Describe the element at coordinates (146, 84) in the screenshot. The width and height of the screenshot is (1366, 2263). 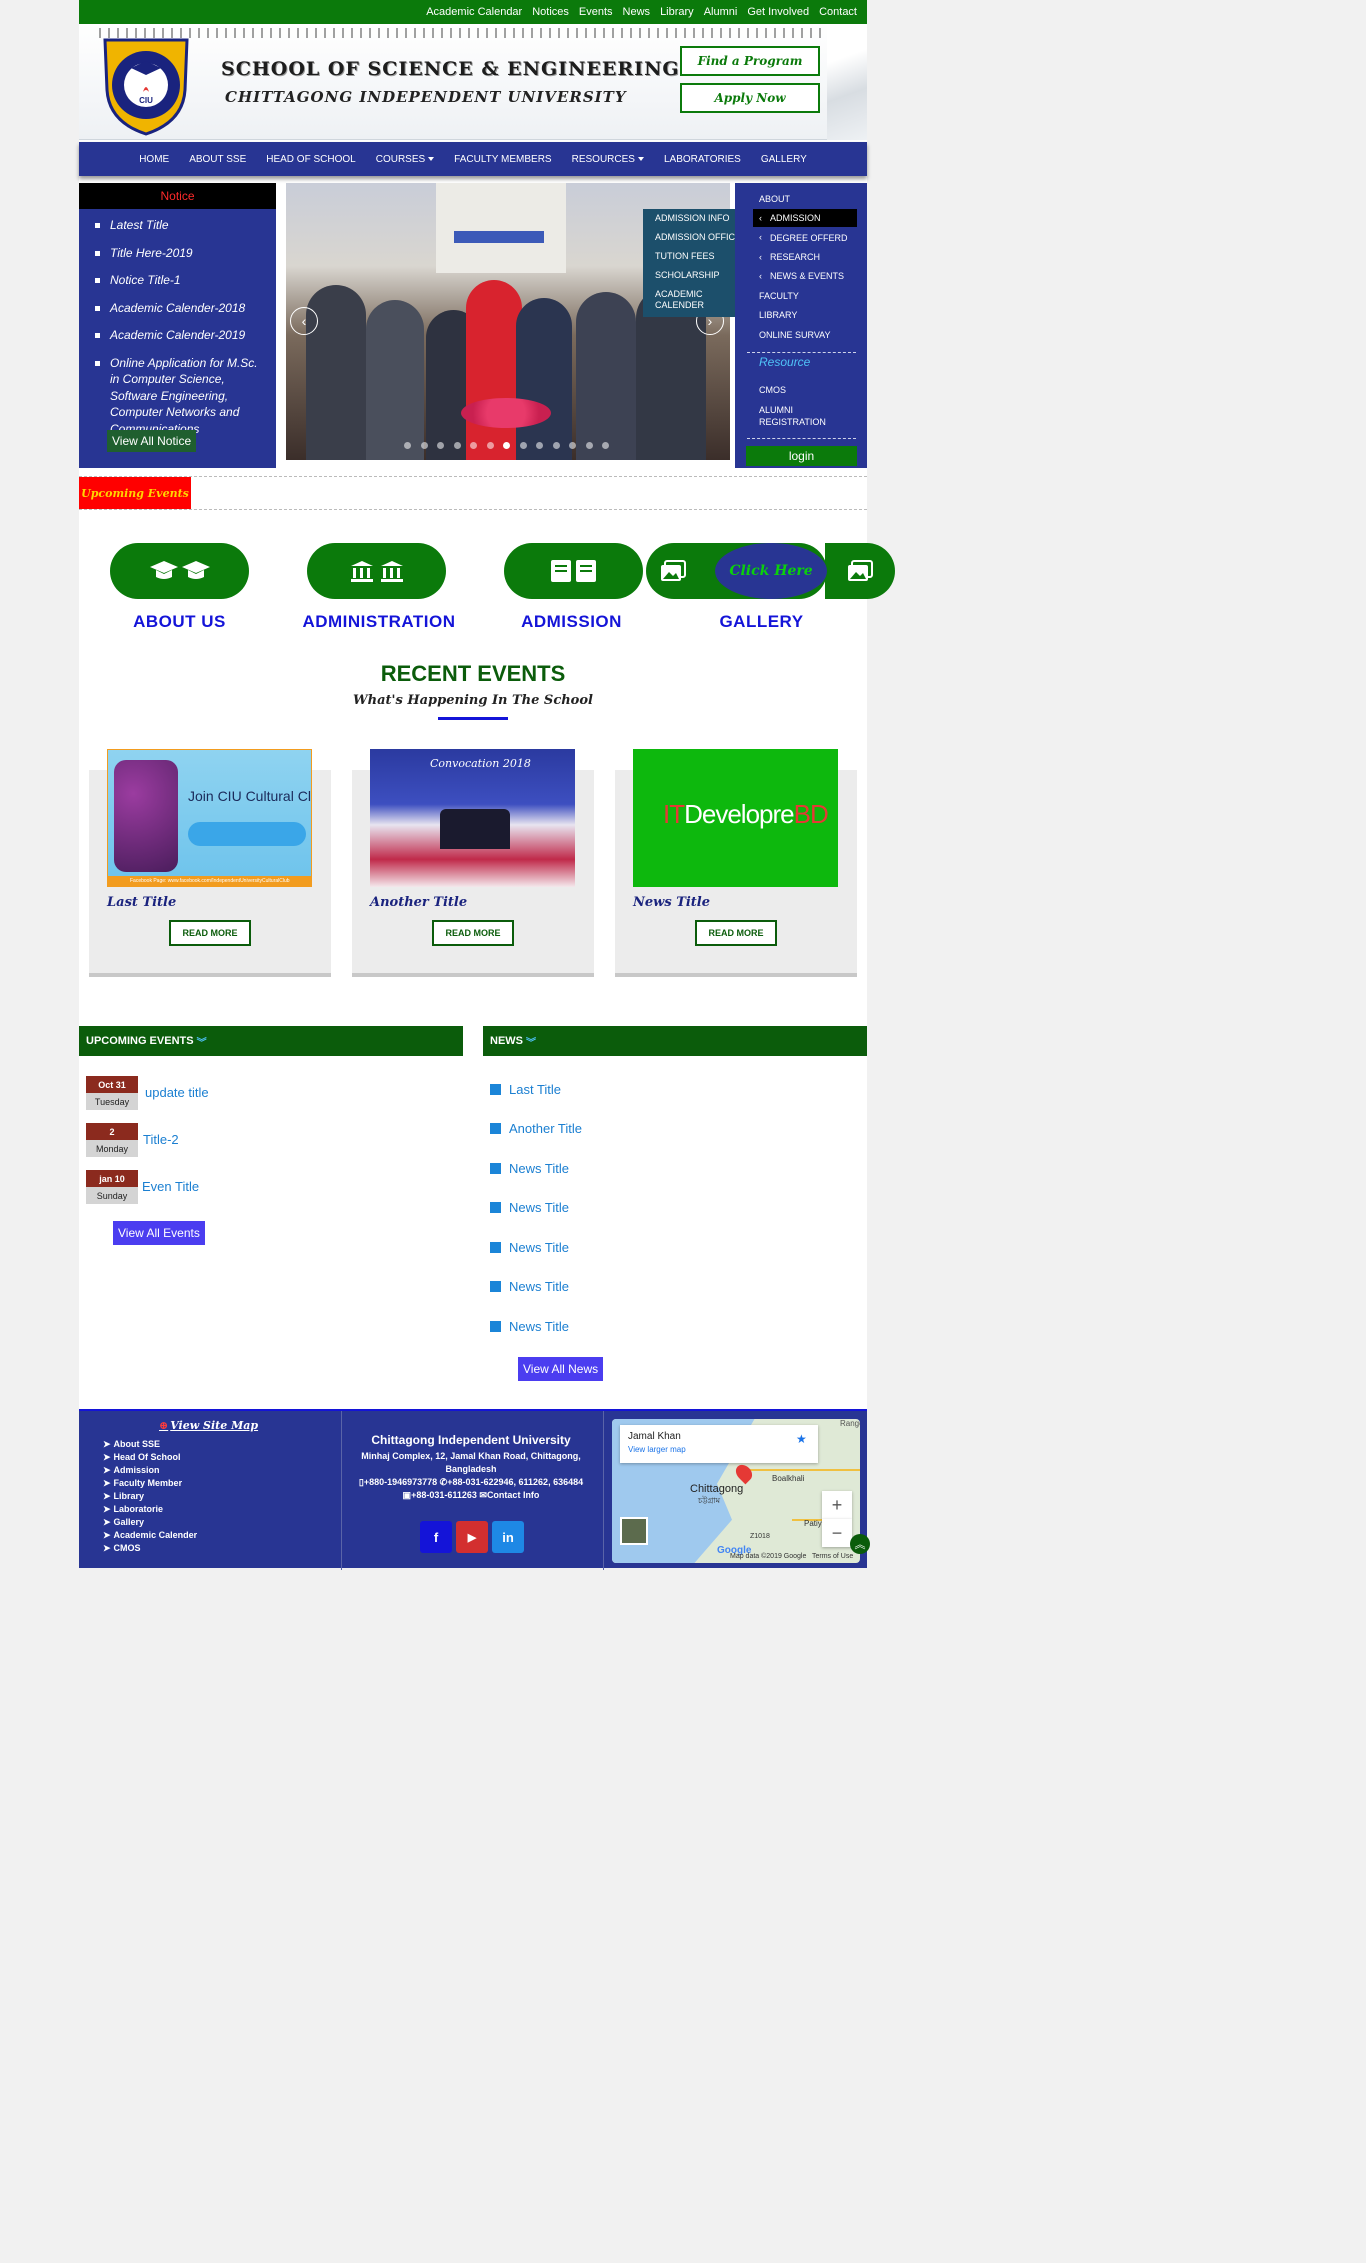
I see `university-logo: CIU` at that location.